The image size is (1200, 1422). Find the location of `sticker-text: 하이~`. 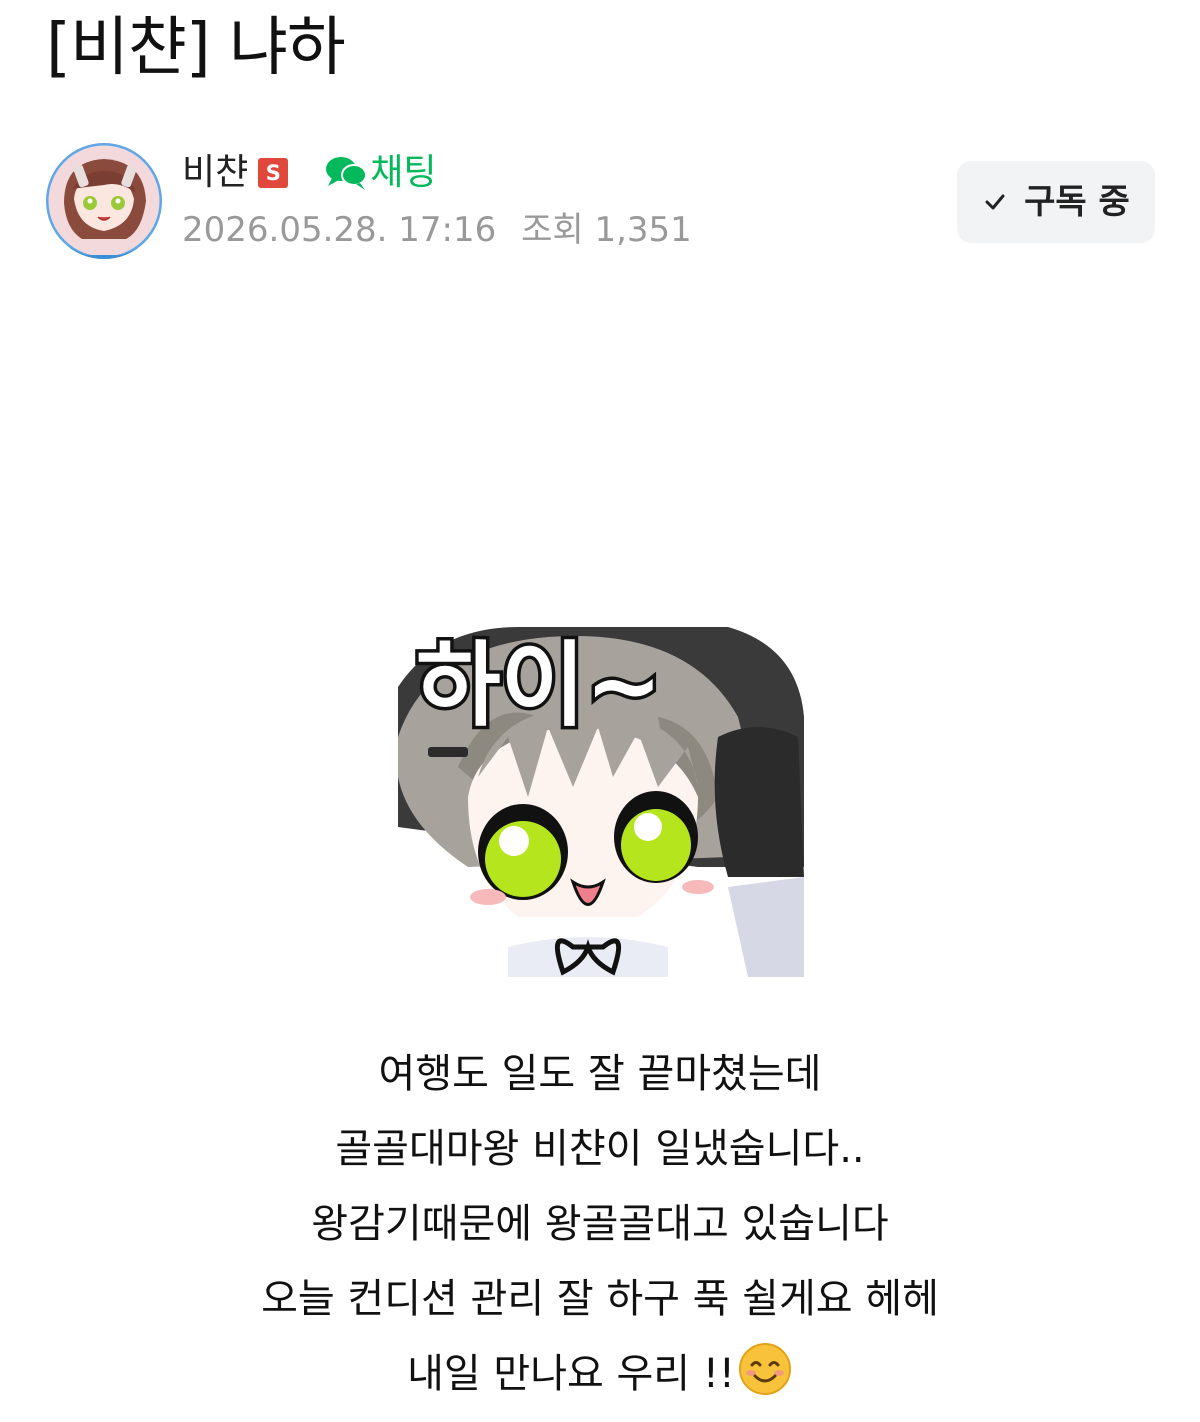

sticker-text: 하이~ is located at coordinates (538, 686).